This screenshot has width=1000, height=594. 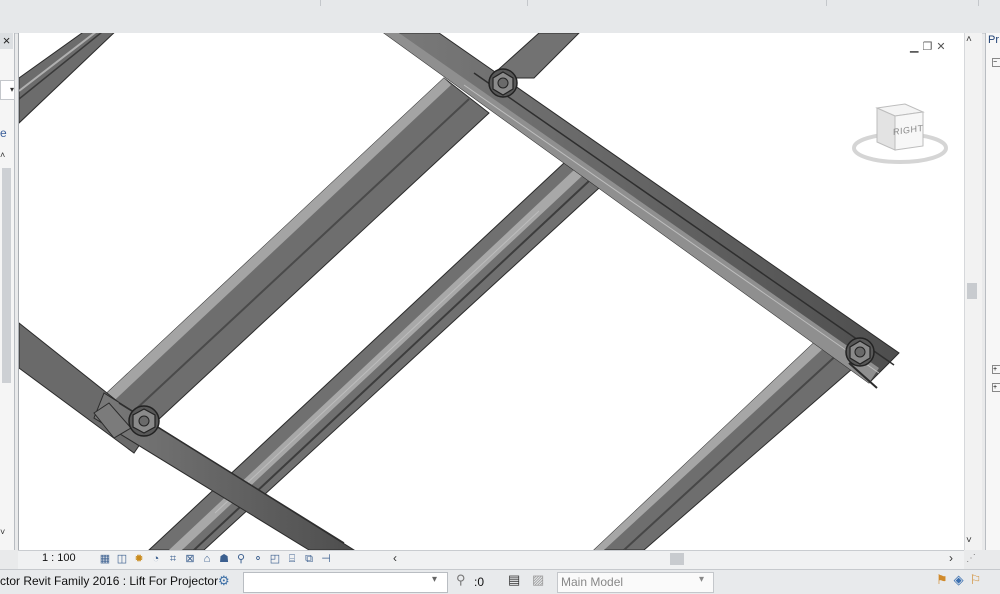 What do you see at coordinates (461, 580) in the screenshot?
I see `selection-filter-icon: ⚲` at bounding box center [461, 580].